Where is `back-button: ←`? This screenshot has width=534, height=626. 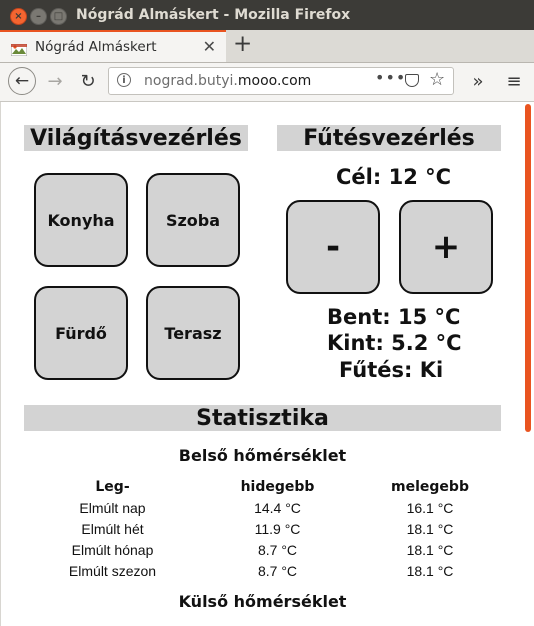 back-button: ← is located at coordinates (22, 81).